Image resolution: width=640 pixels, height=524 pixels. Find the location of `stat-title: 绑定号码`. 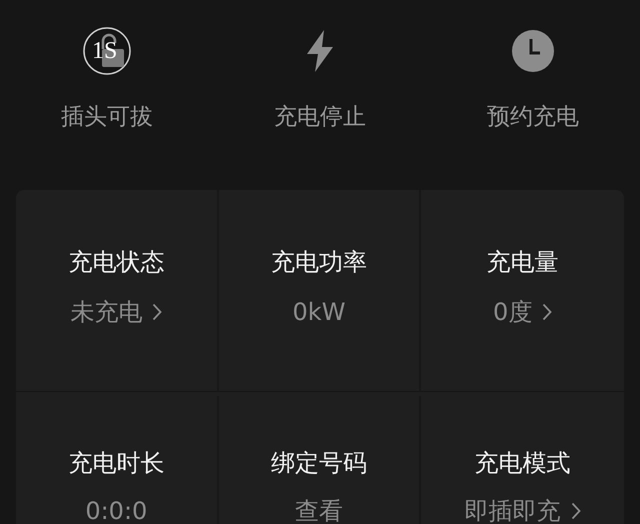

stat-title: 绑定号码 is located at coordinates (318, 463).